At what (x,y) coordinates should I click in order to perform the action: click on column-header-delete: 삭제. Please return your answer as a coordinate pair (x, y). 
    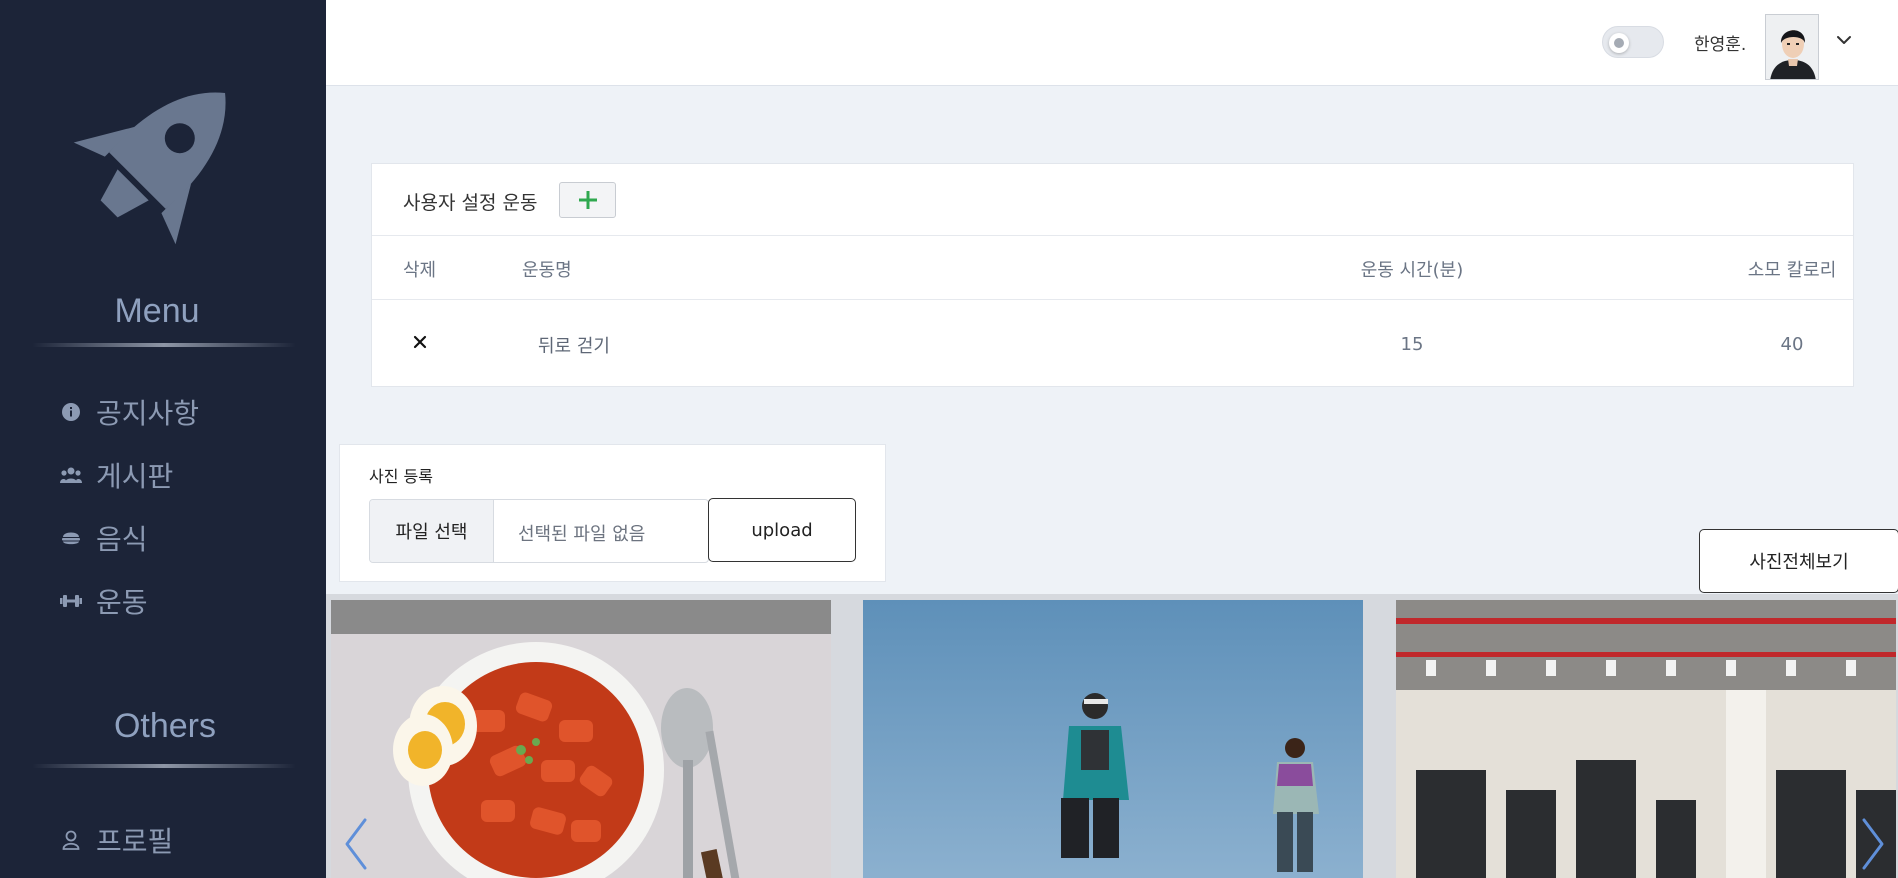
    Looking at the image, I should click on (420, 270).